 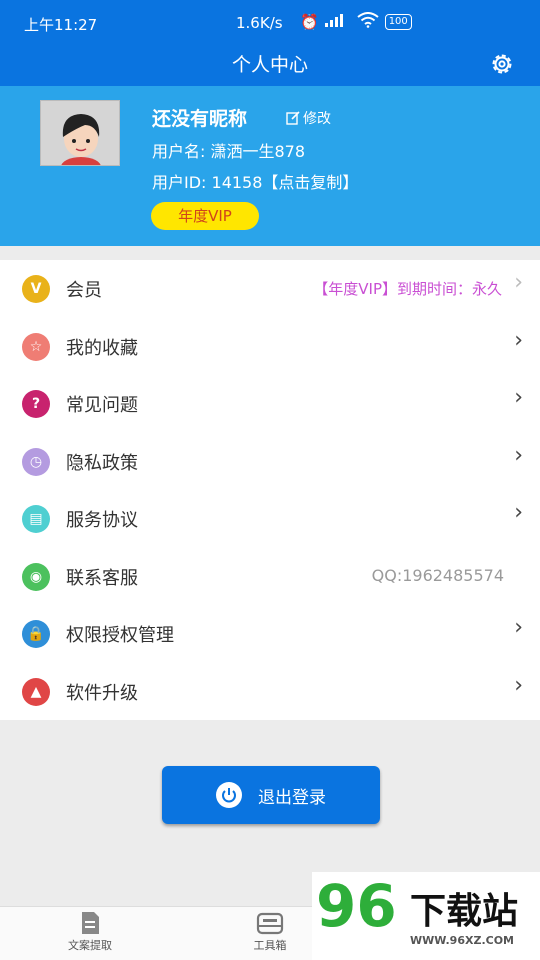 What do you see at coordinates (437, 575) in the screenshot?
I see `qq-number: QQ:1962485574` at bounding box center [437, 575].